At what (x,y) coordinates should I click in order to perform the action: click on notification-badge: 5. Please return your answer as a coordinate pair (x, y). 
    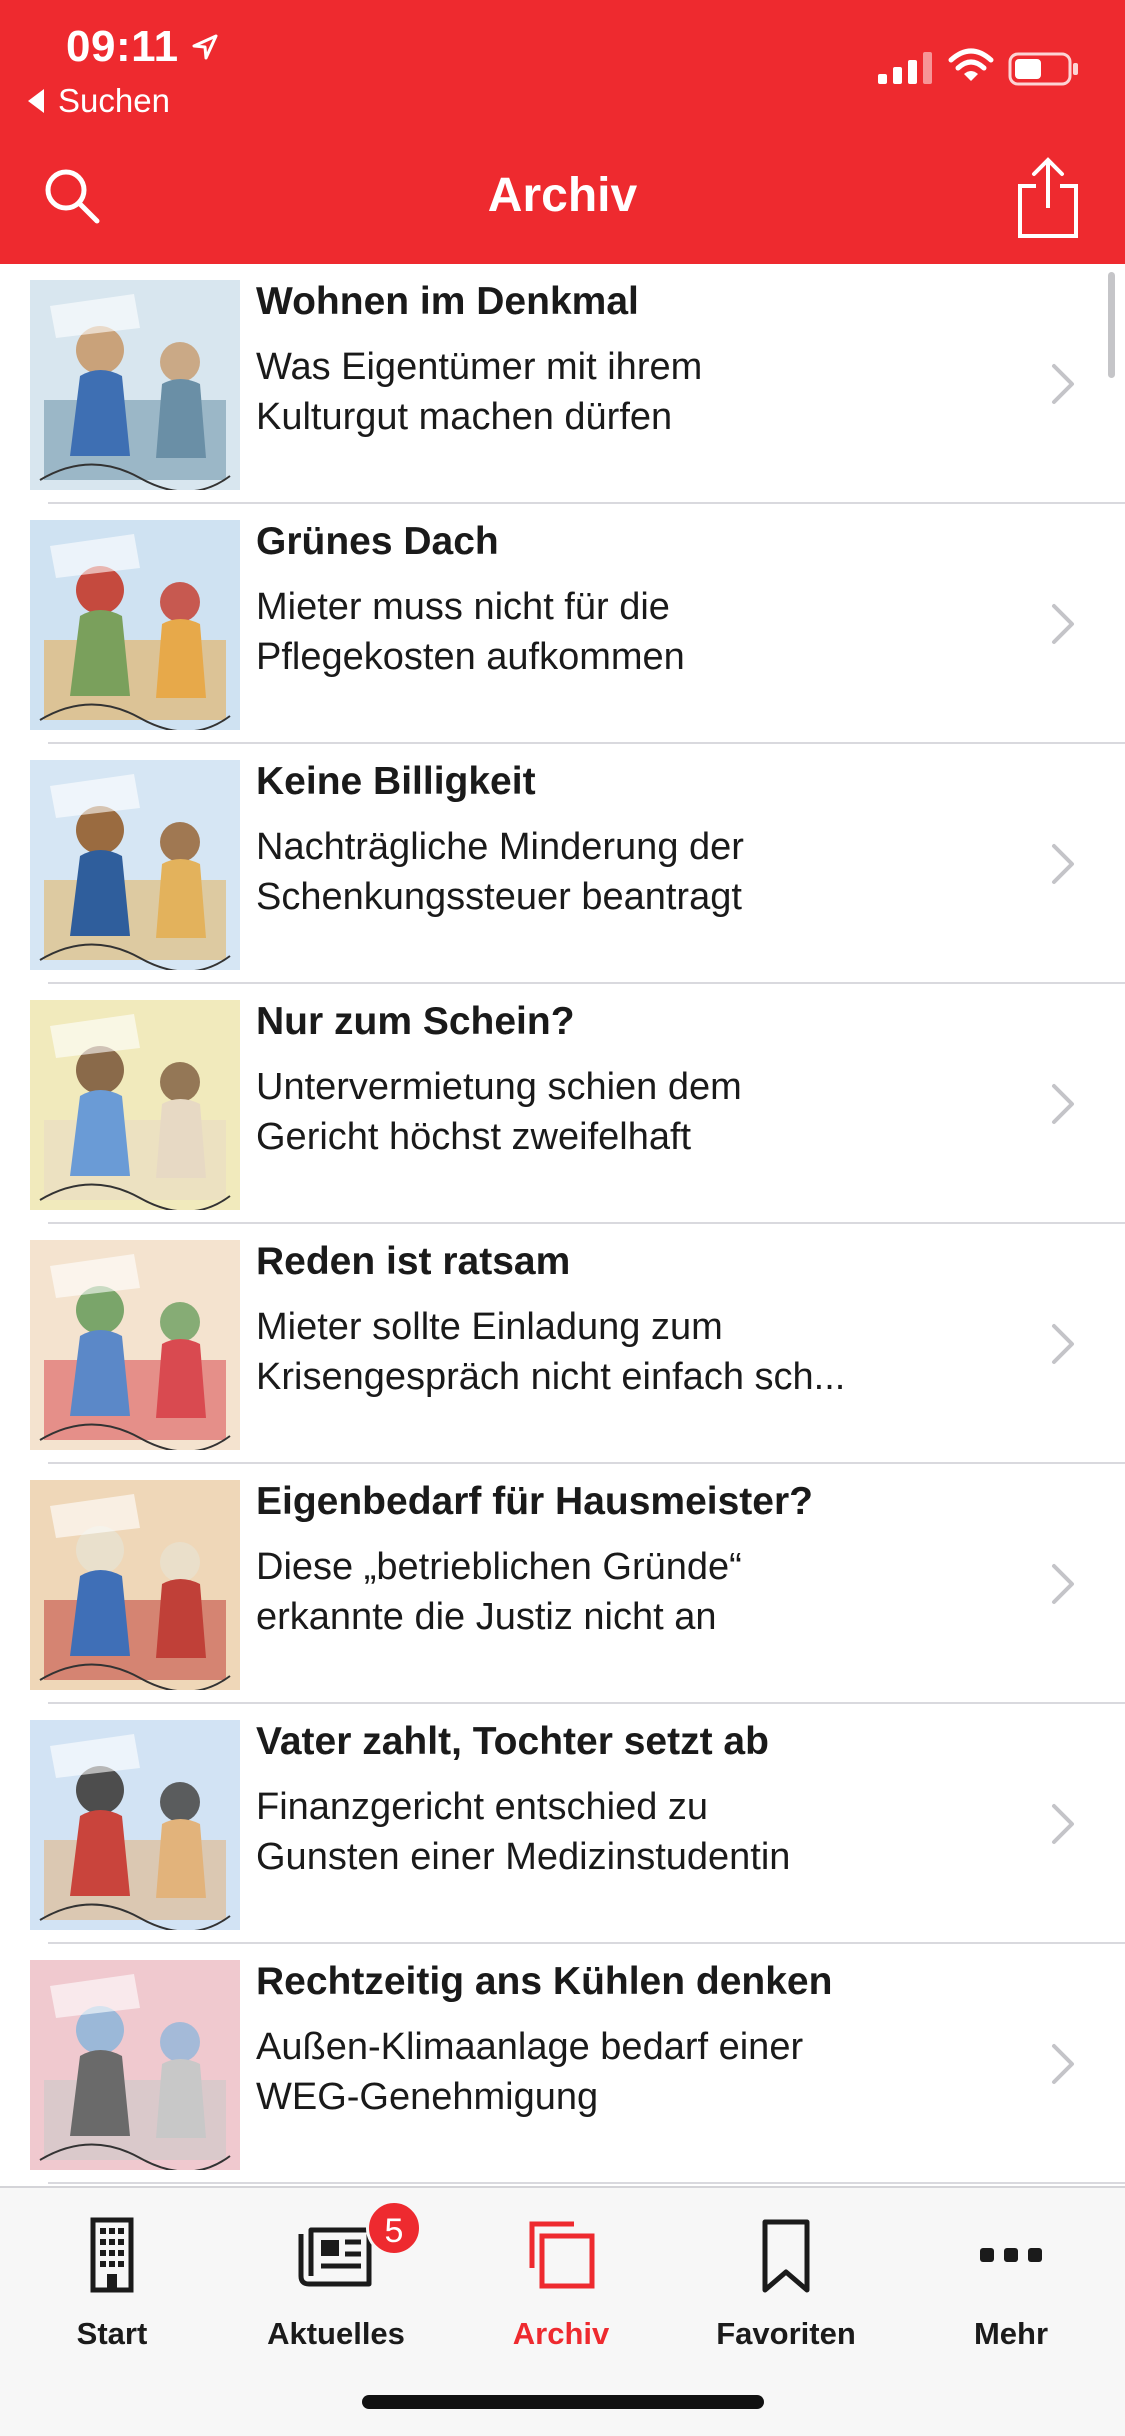
    Looking at the image, I should click on (394, 2228).